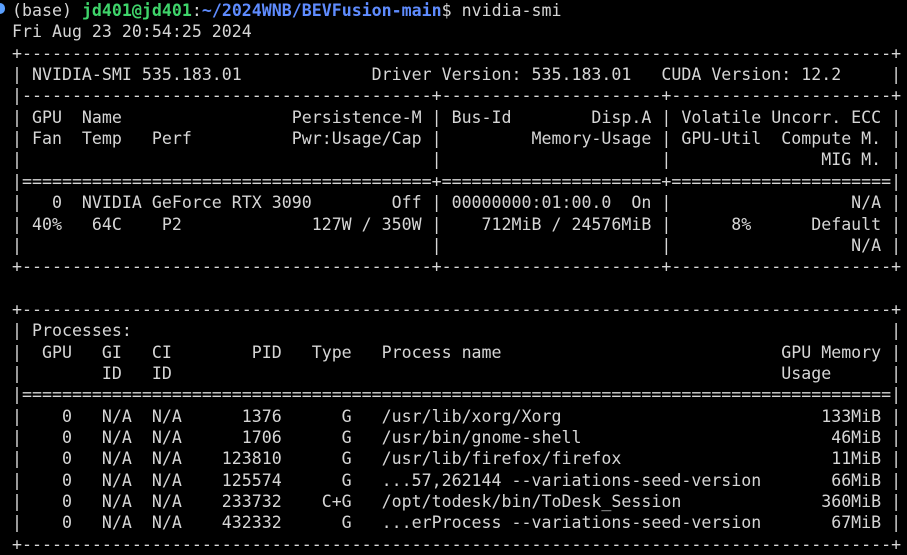 This screenshot has width=907, height=555. What do you see at coordinates (47, 10) in the screenshot?
I see `conda-env: (base)` at bounding box center [47, 10].